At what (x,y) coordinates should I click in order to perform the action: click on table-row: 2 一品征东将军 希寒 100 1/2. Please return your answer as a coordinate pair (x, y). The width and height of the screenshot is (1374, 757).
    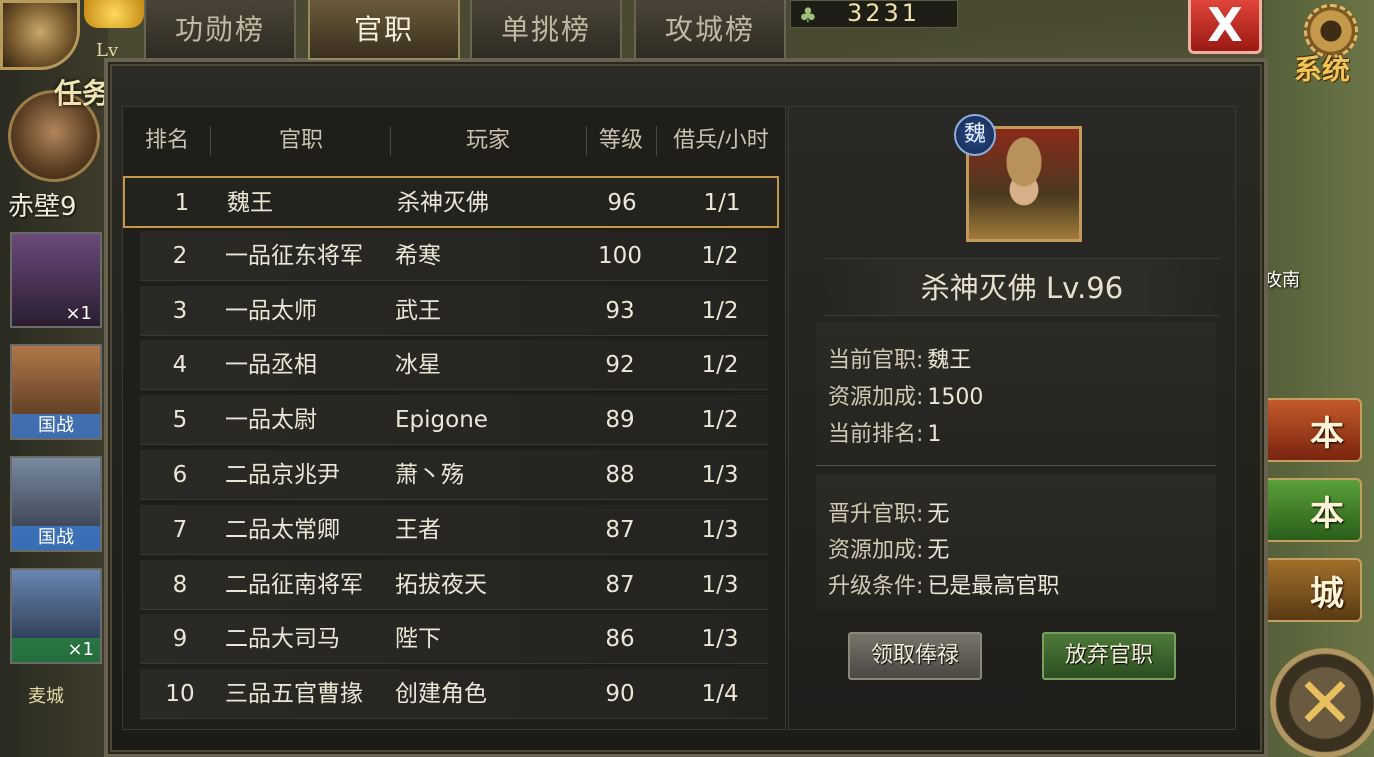
    Looking at the image, I should click on (454, 255).